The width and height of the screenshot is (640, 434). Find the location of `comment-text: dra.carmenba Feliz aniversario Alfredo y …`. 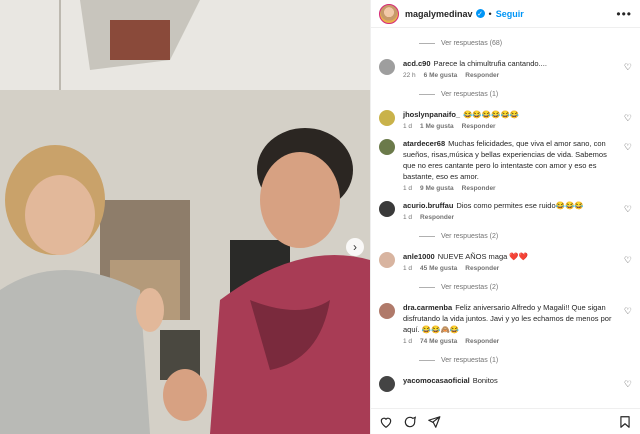

comment-text: dra.carmenba Feliz aniversario Alfredo y … is located at coordinates (509, 318).